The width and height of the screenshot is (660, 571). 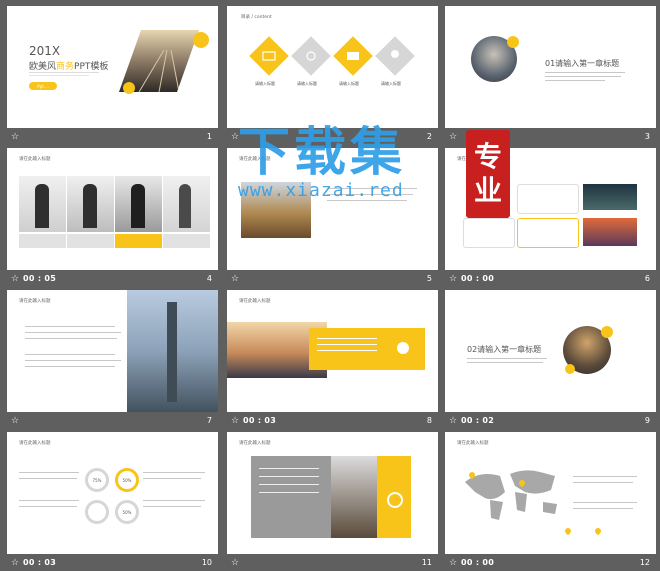 What do you see at coordinates (209, 136) in the screenshot?
I see `slide-number: 1` at bounding box center [209, 136].